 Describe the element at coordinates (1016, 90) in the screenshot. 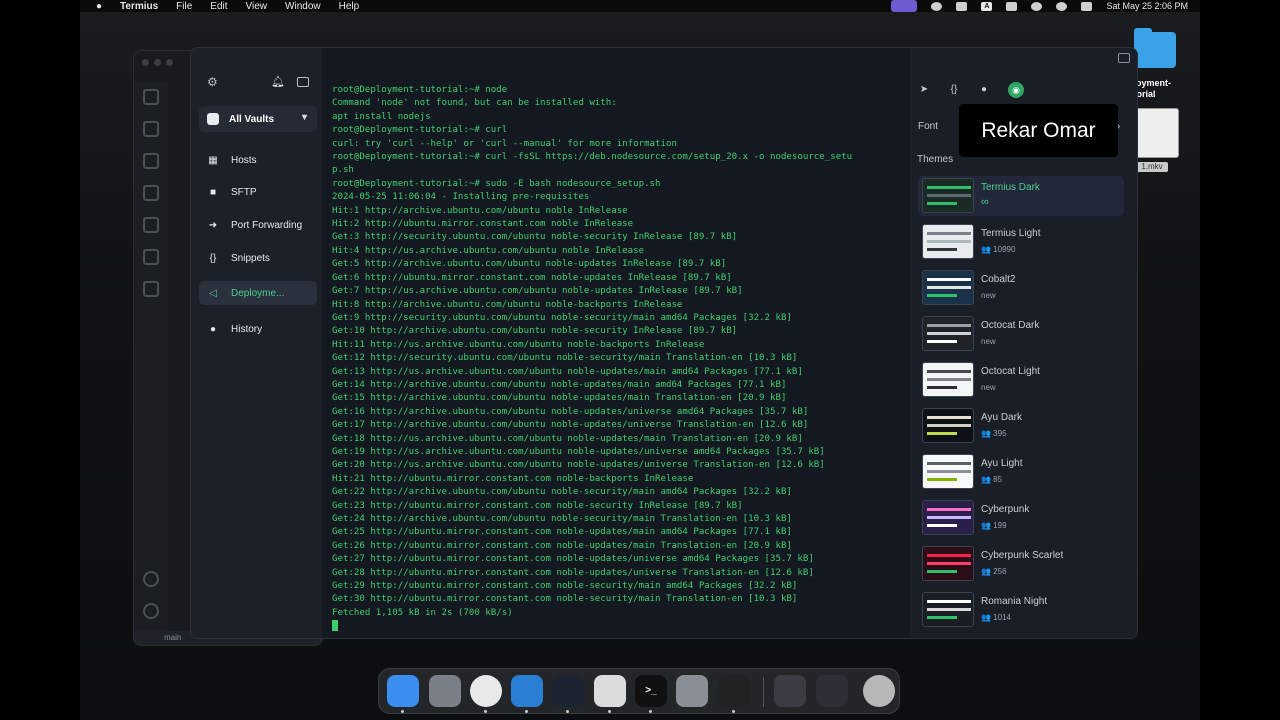

I see `palette-icon: ◉` at that location.